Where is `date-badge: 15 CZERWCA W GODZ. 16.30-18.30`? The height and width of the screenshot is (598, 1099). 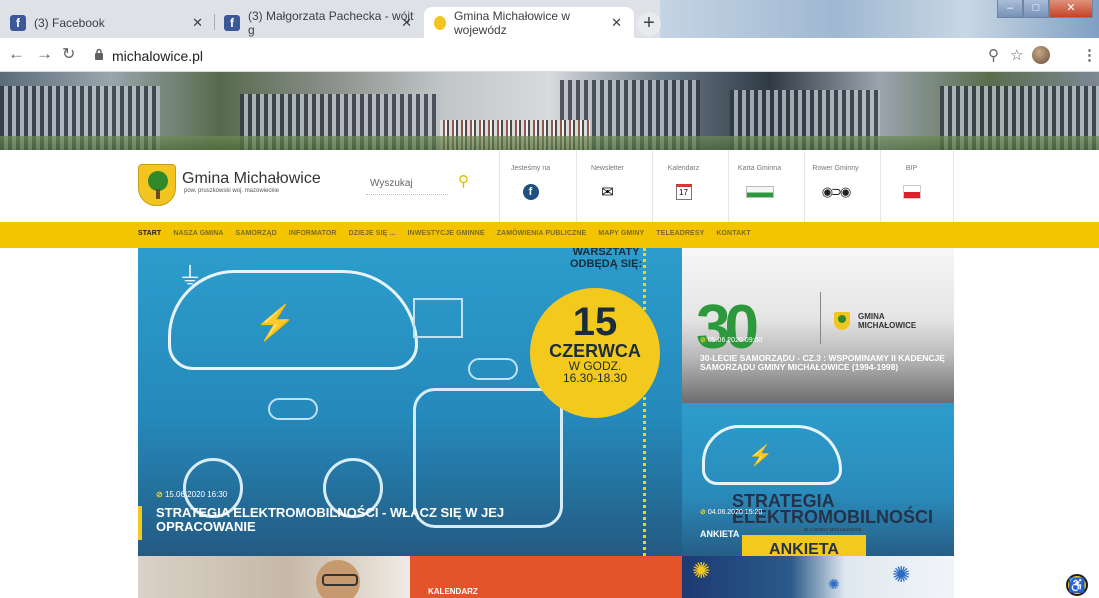 date-badge: 15 CZERWCA W GODZ. 16.30-18.30 is located at coordinates (595, 353).